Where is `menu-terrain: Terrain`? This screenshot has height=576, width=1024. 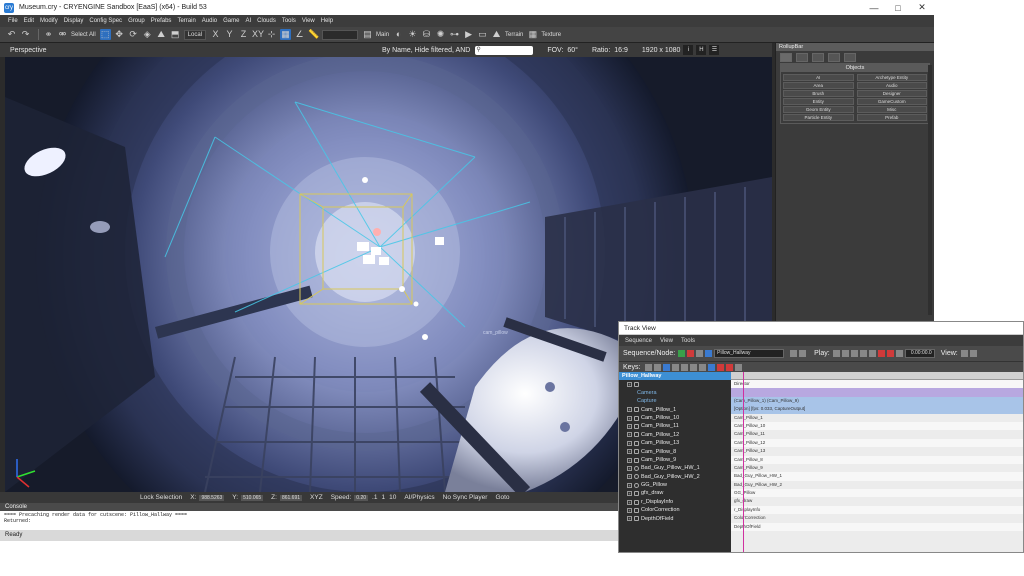 menu-terrain: Terrain is located at coordinates (186, 21).